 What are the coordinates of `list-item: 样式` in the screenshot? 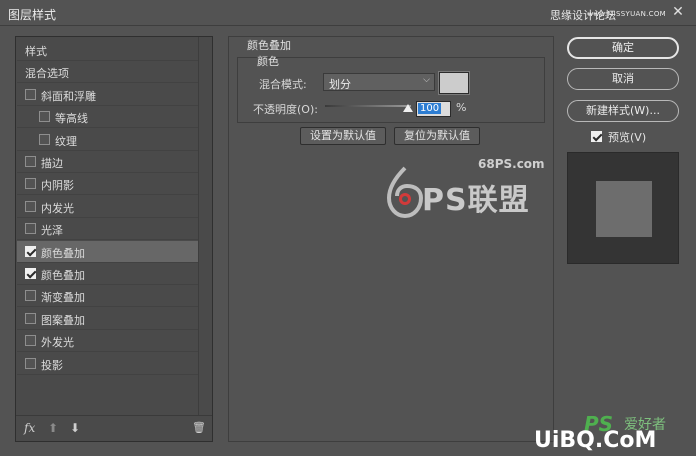 It's located at (108, 50).